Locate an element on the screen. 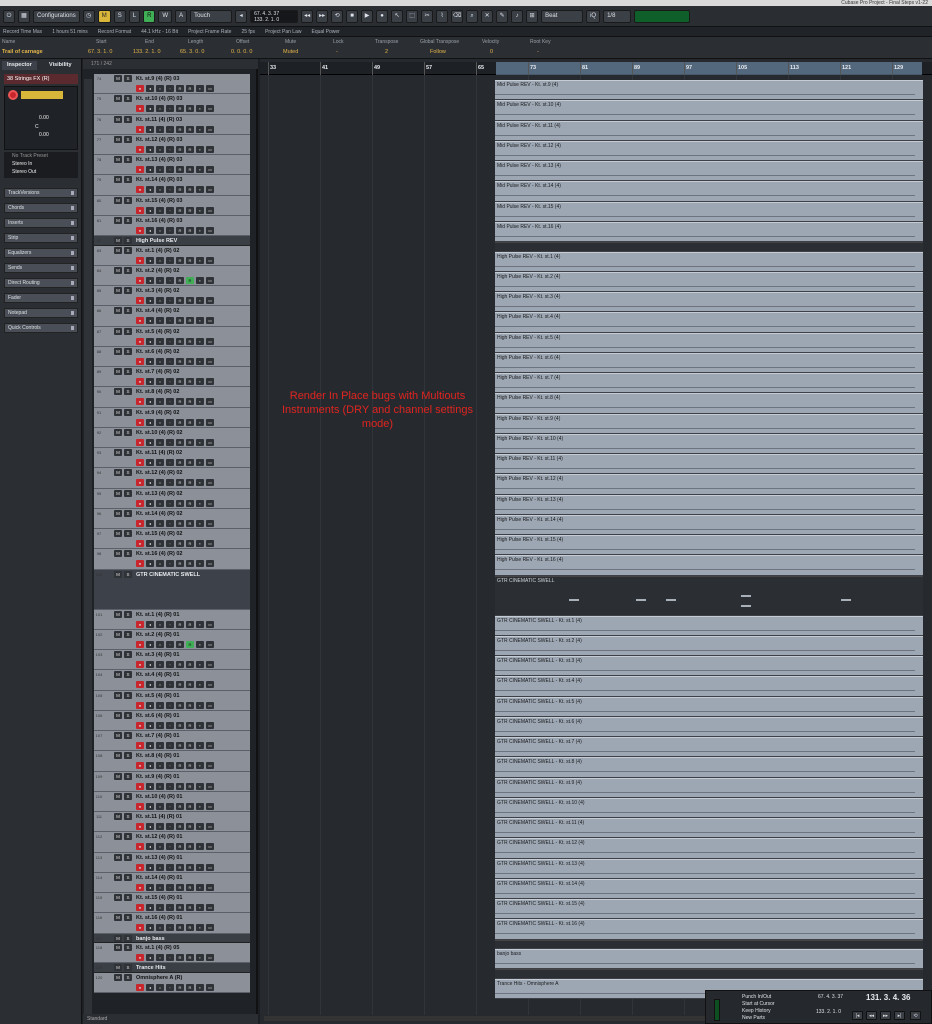 This screenshot has height=1024, width=932. event-lane: High Pulse REV - Kt. st.16 (4) is located at coordinates (709, 565).